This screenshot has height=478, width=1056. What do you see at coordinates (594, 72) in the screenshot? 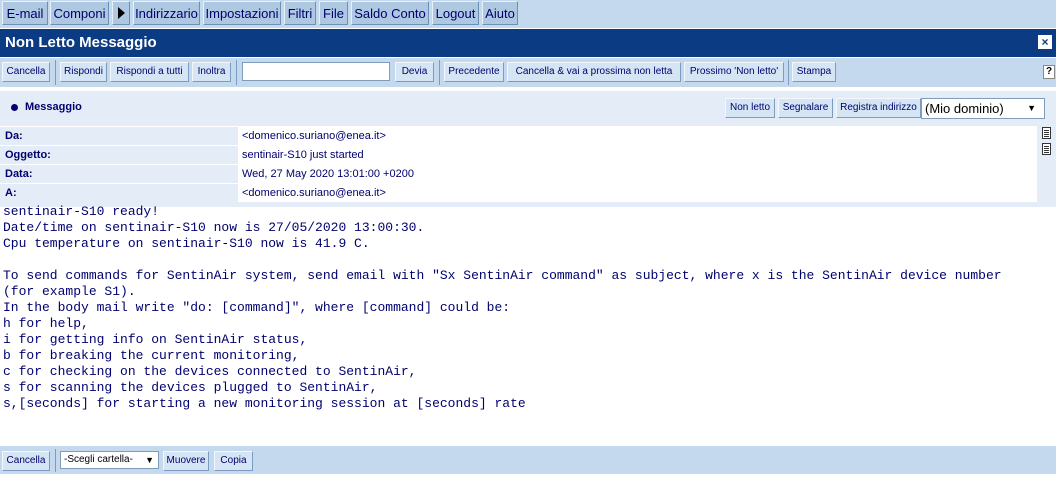
I see `delete-and-next-unread-button: Cancella & vai a prossima non letta` at bounding box center [594, 72].